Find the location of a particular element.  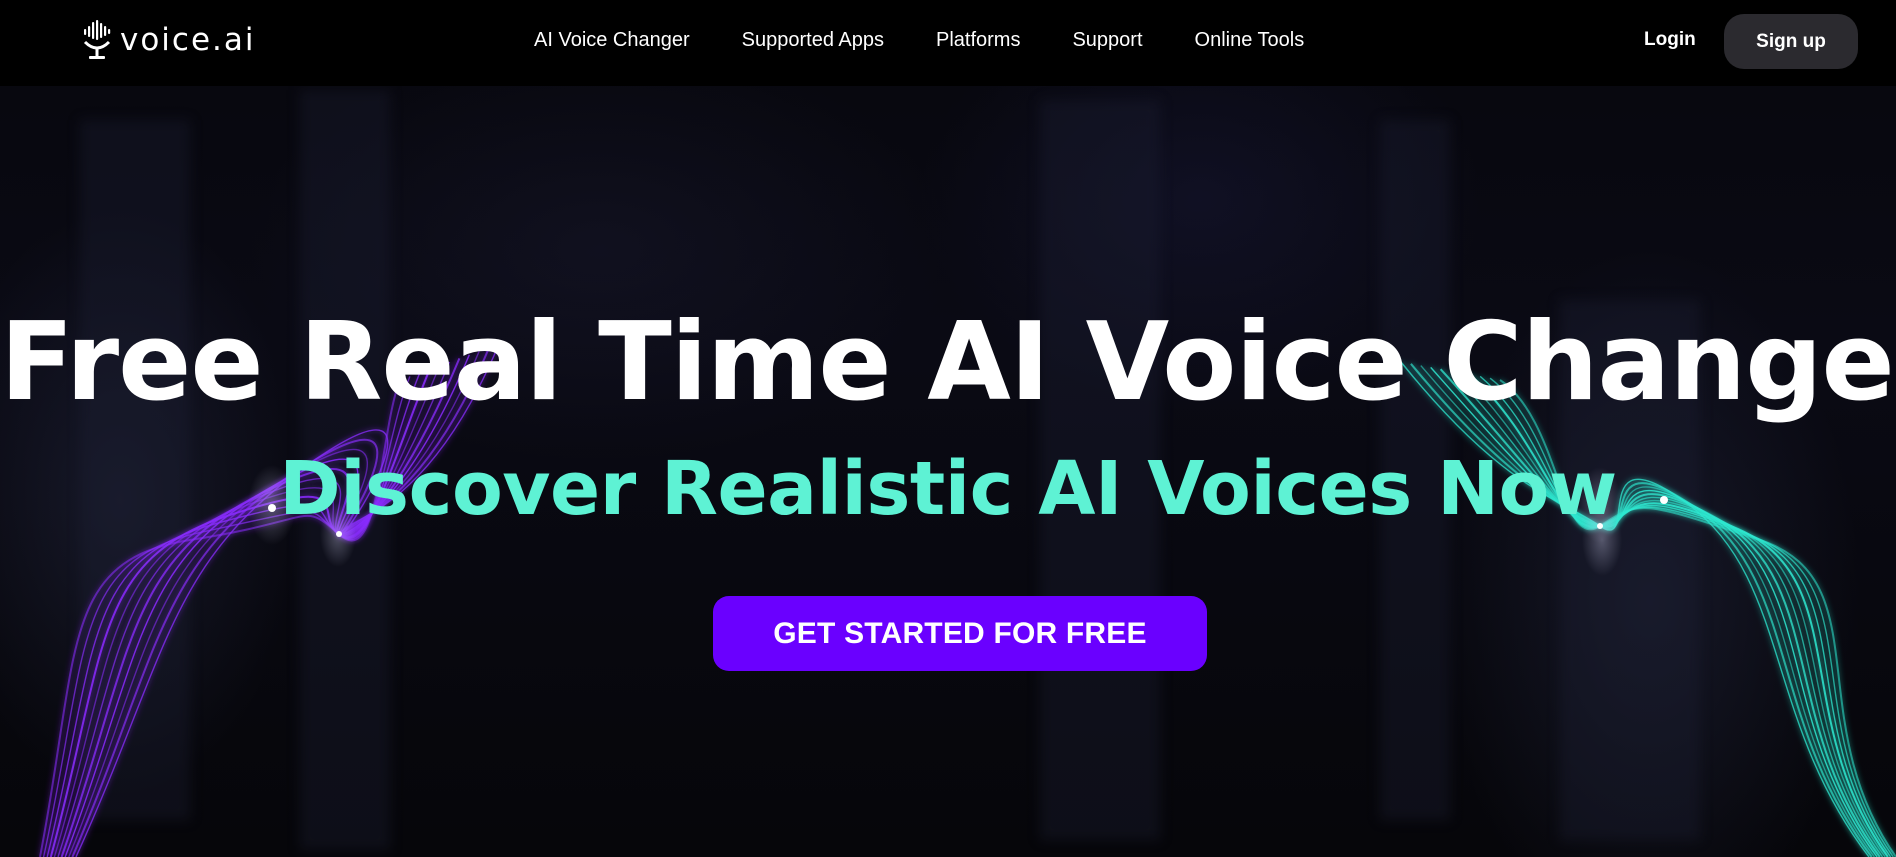

hero-title: Free Real Time AI Voice Changer is located at coordinates (948, 362).